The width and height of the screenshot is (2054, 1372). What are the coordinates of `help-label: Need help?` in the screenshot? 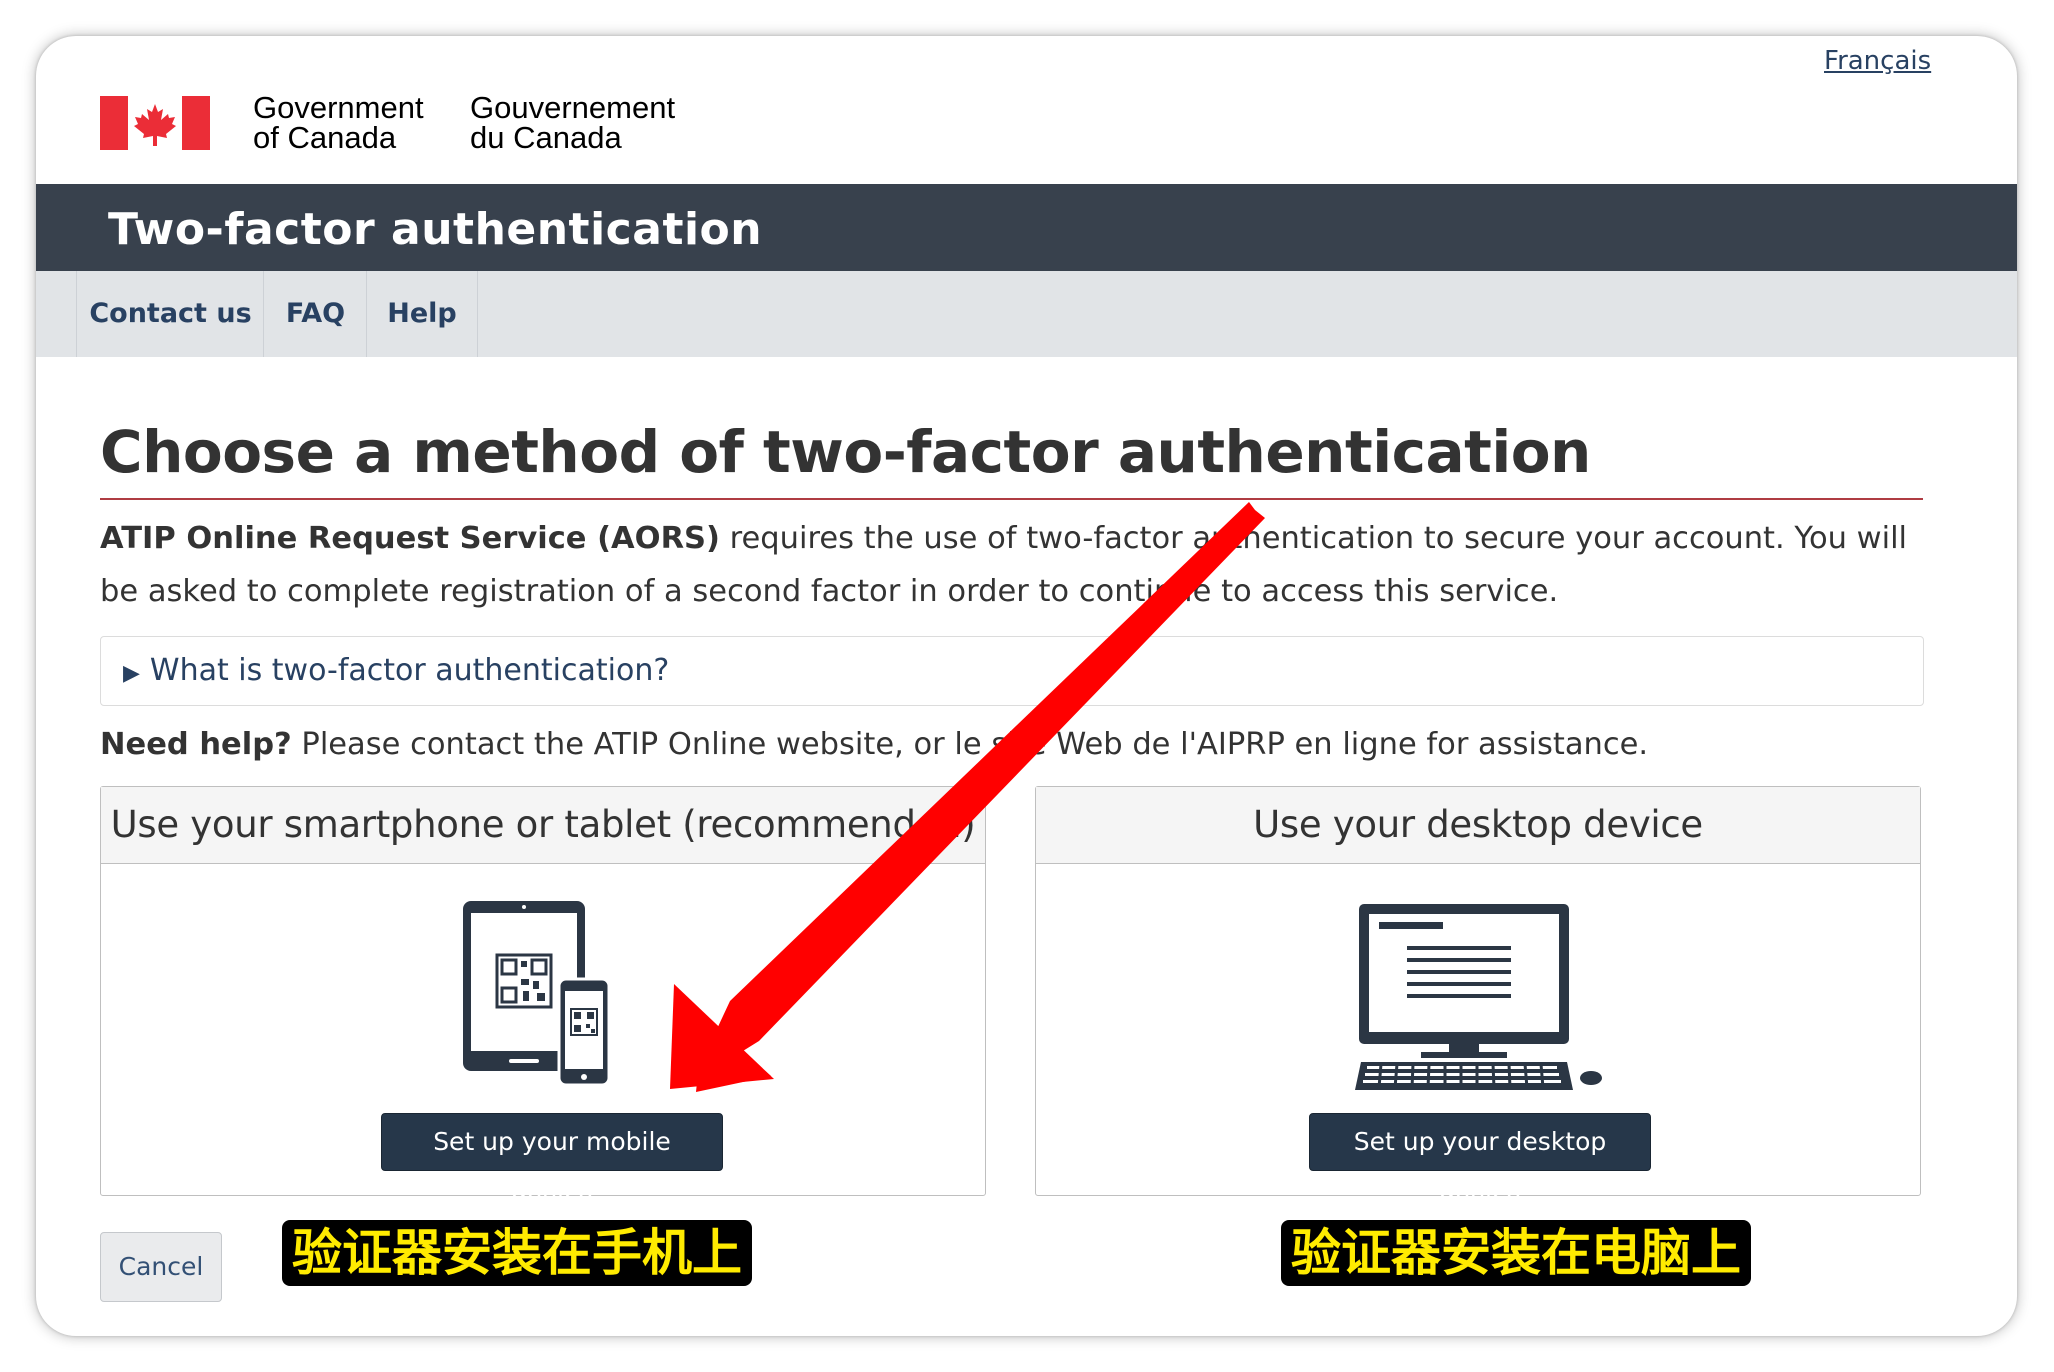 It's located at (196, 744).